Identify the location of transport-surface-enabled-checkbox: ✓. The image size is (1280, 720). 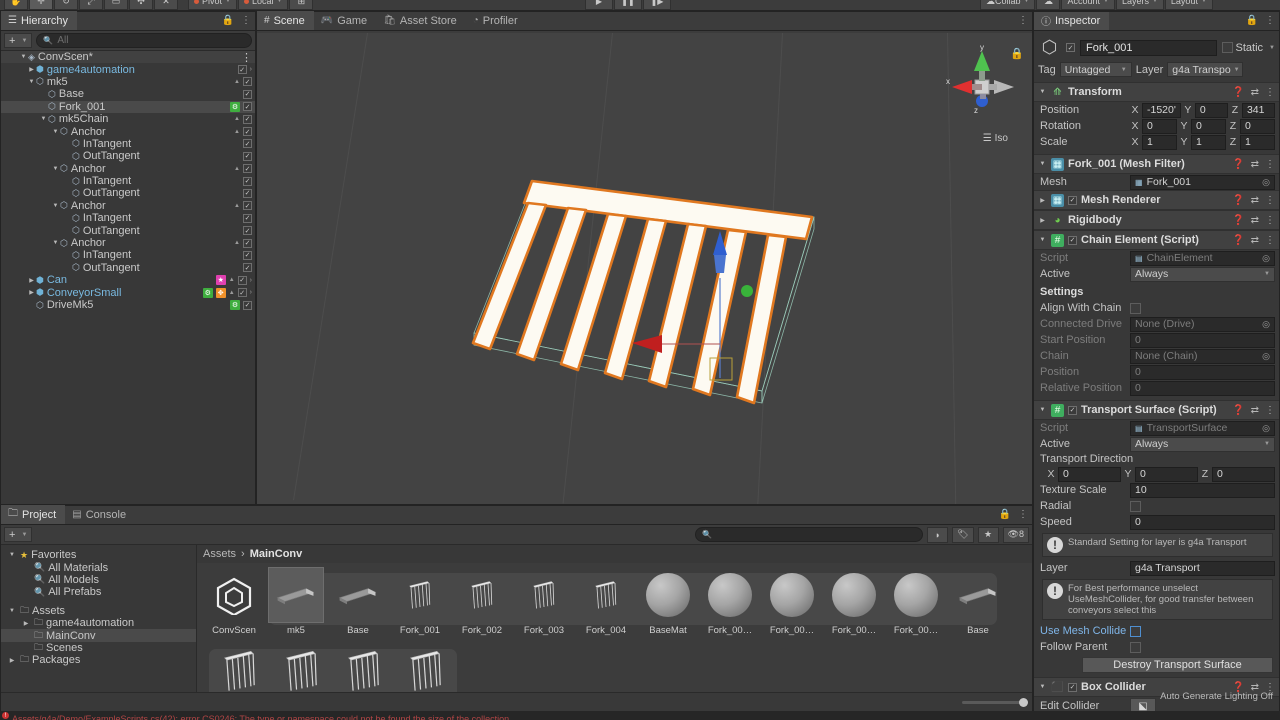
(1072, 410).